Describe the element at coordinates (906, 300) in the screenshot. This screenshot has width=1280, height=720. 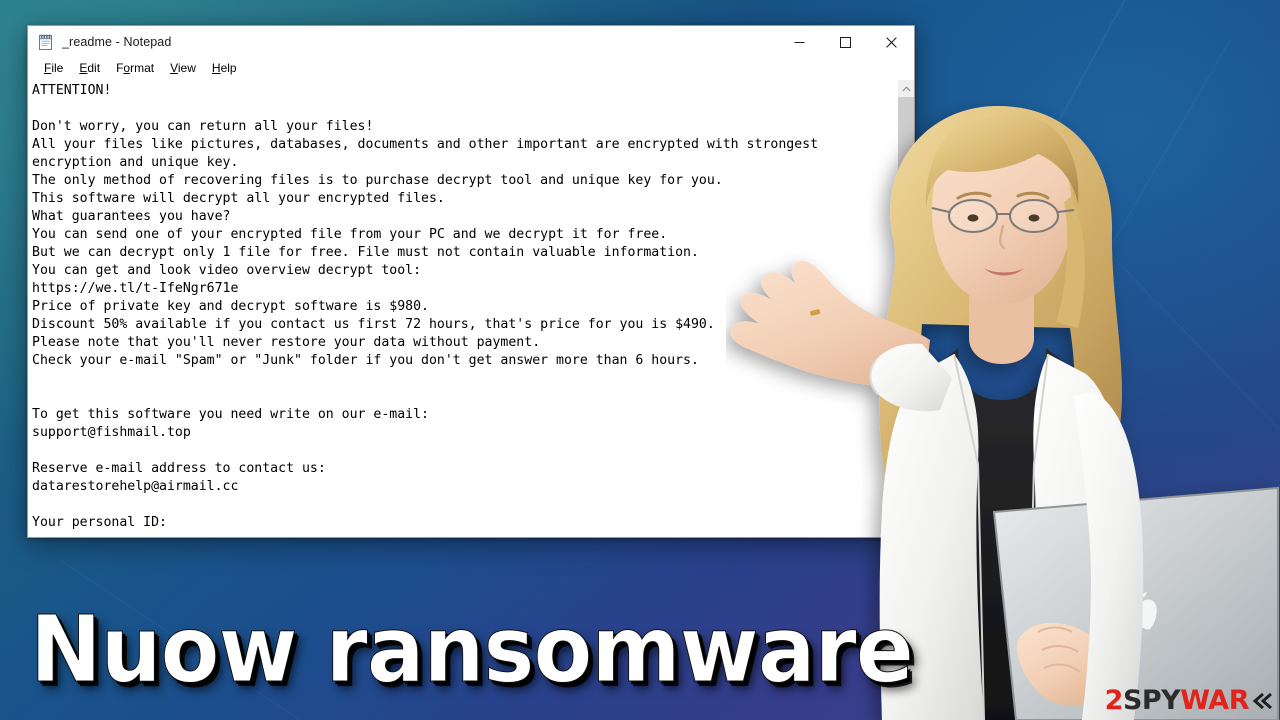
I see `scrollbar-thumb` at that location.